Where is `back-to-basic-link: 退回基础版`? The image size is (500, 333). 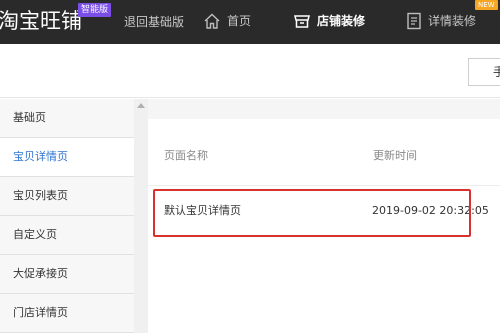 back-to-basic-link: 退回基础版 is located at coordinates (154, 22).